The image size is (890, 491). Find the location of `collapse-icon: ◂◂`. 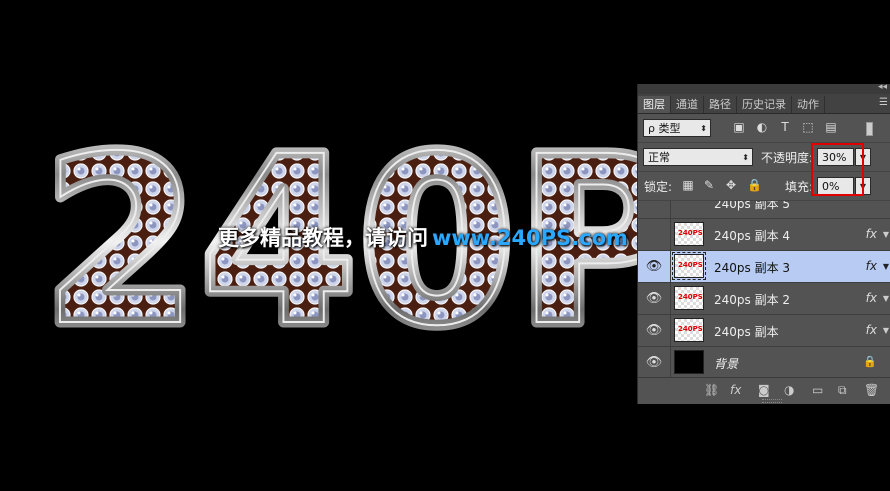

collapse-icon: ◂◂ is located at coordinates (882, 87).